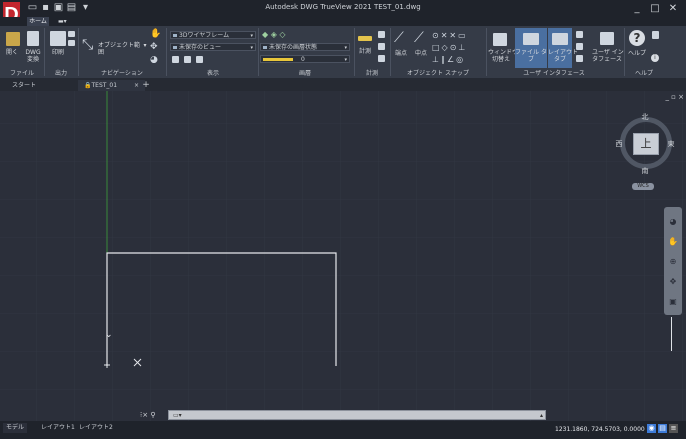 The image size is (686, 439). What do you see at coordinates (293, 47) in the screenshot?
I see `layer-state-value: 未保存の画層状態` at bounding box center [293, 47].